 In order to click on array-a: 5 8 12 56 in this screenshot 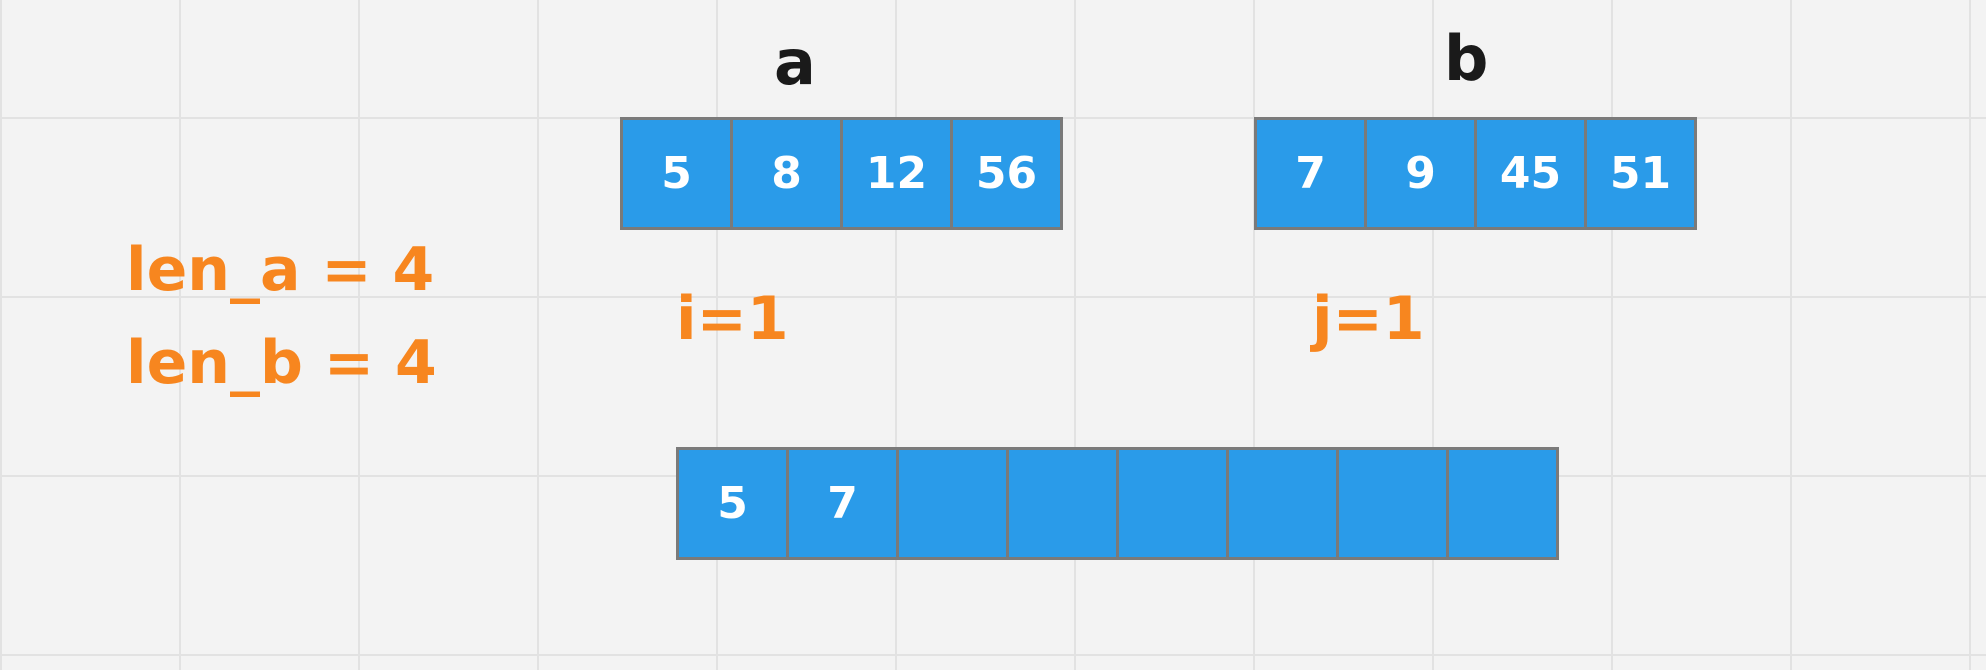, I will do `click(841, 173)`.